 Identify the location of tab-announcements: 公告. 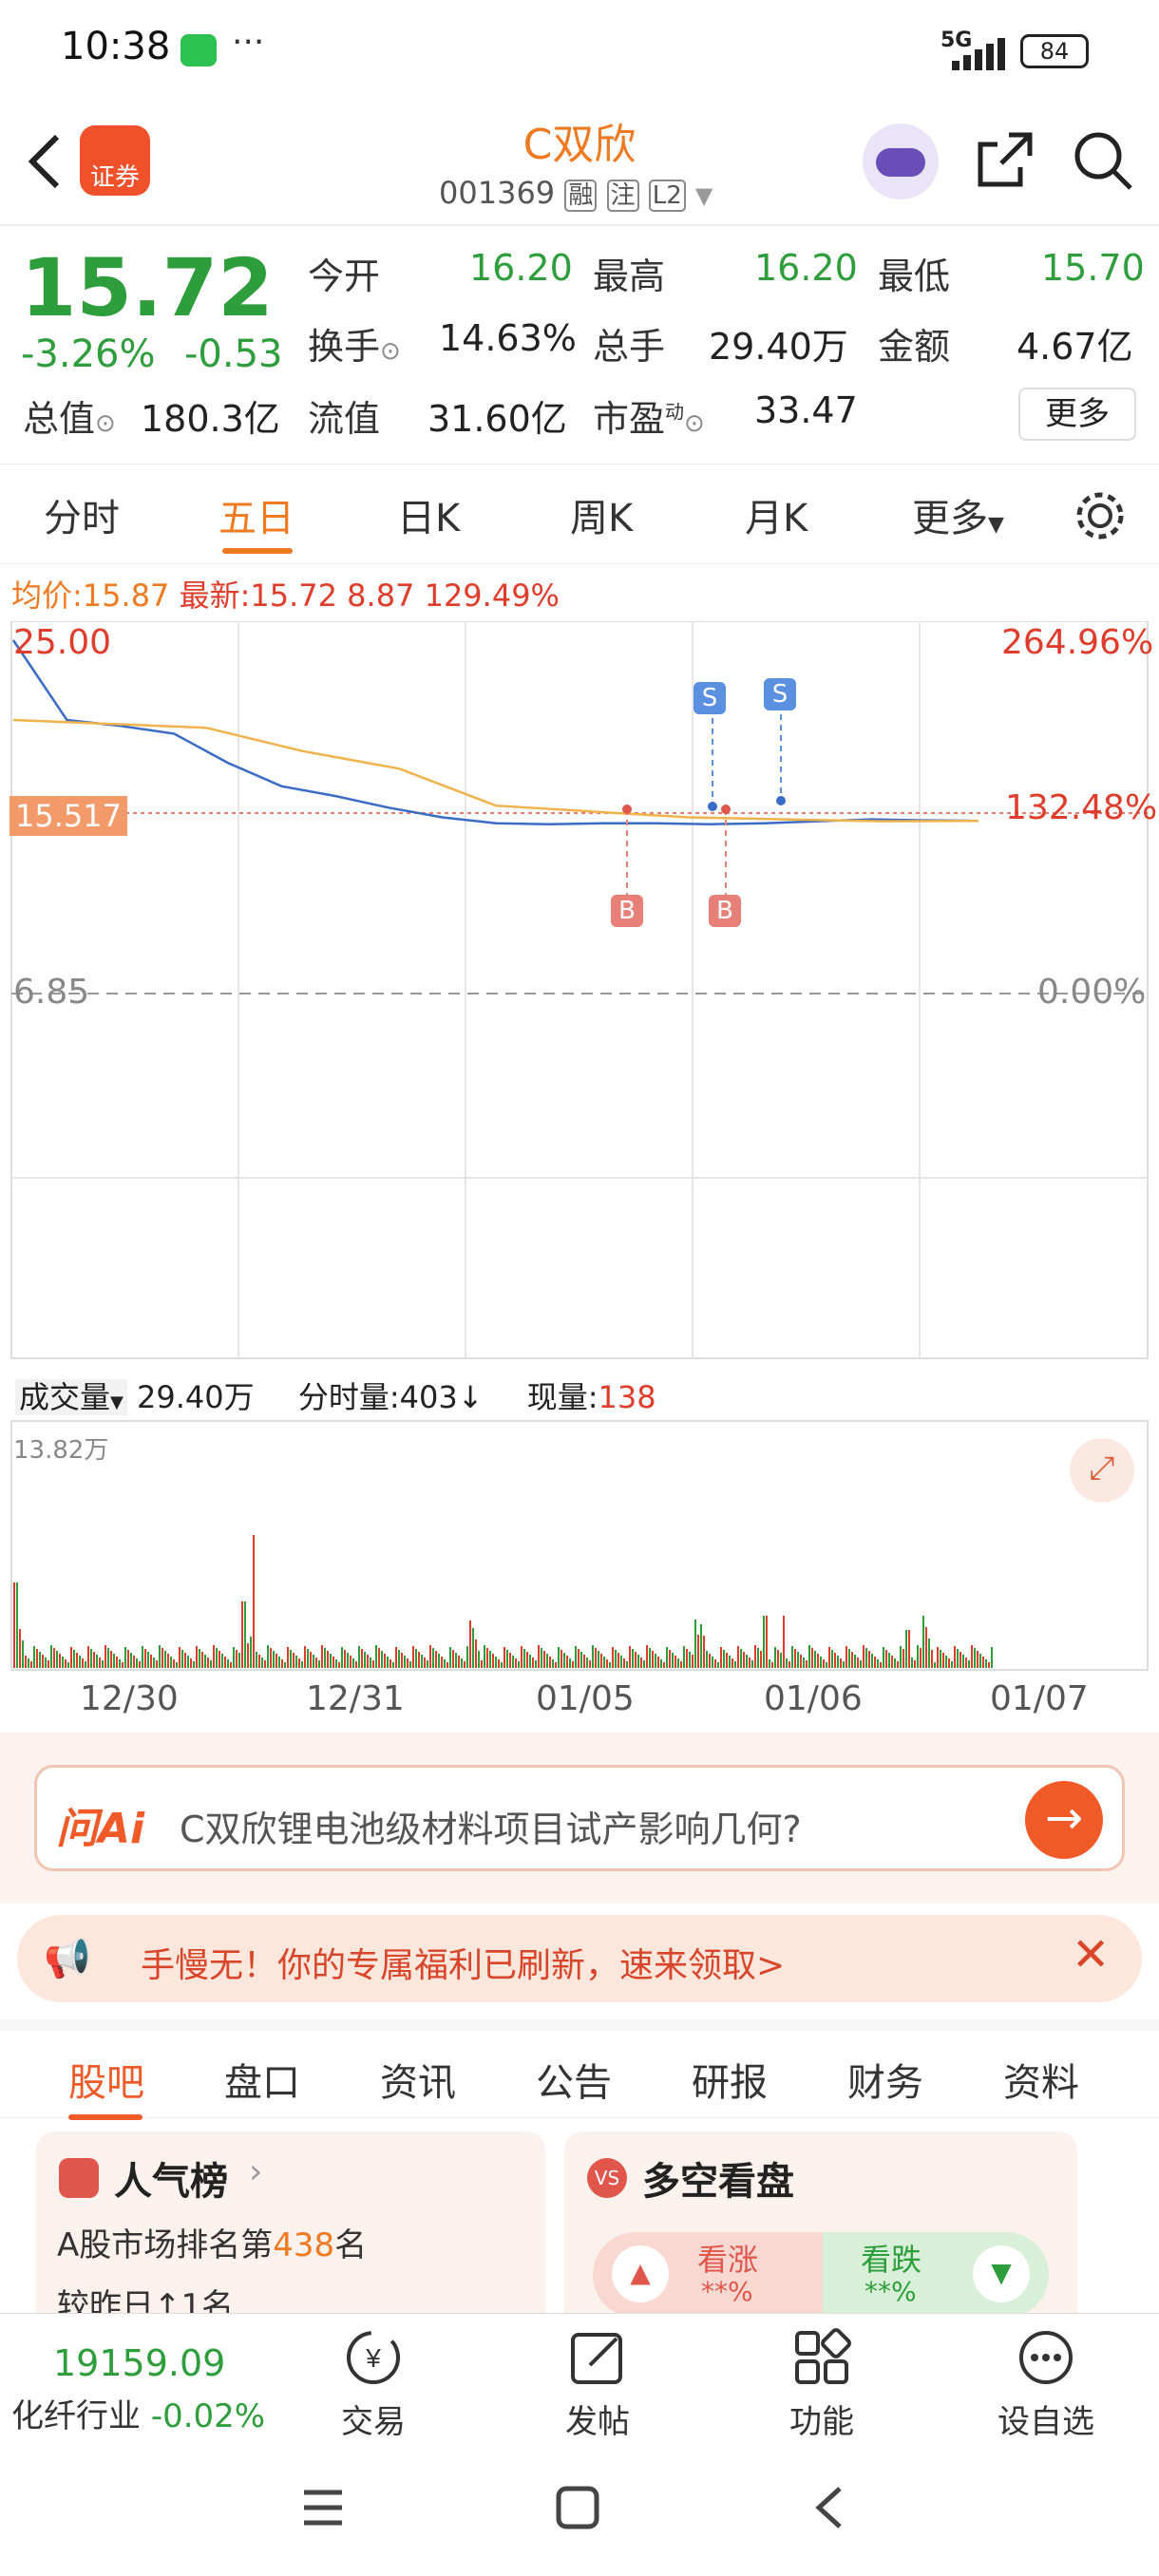
(574, 2079).